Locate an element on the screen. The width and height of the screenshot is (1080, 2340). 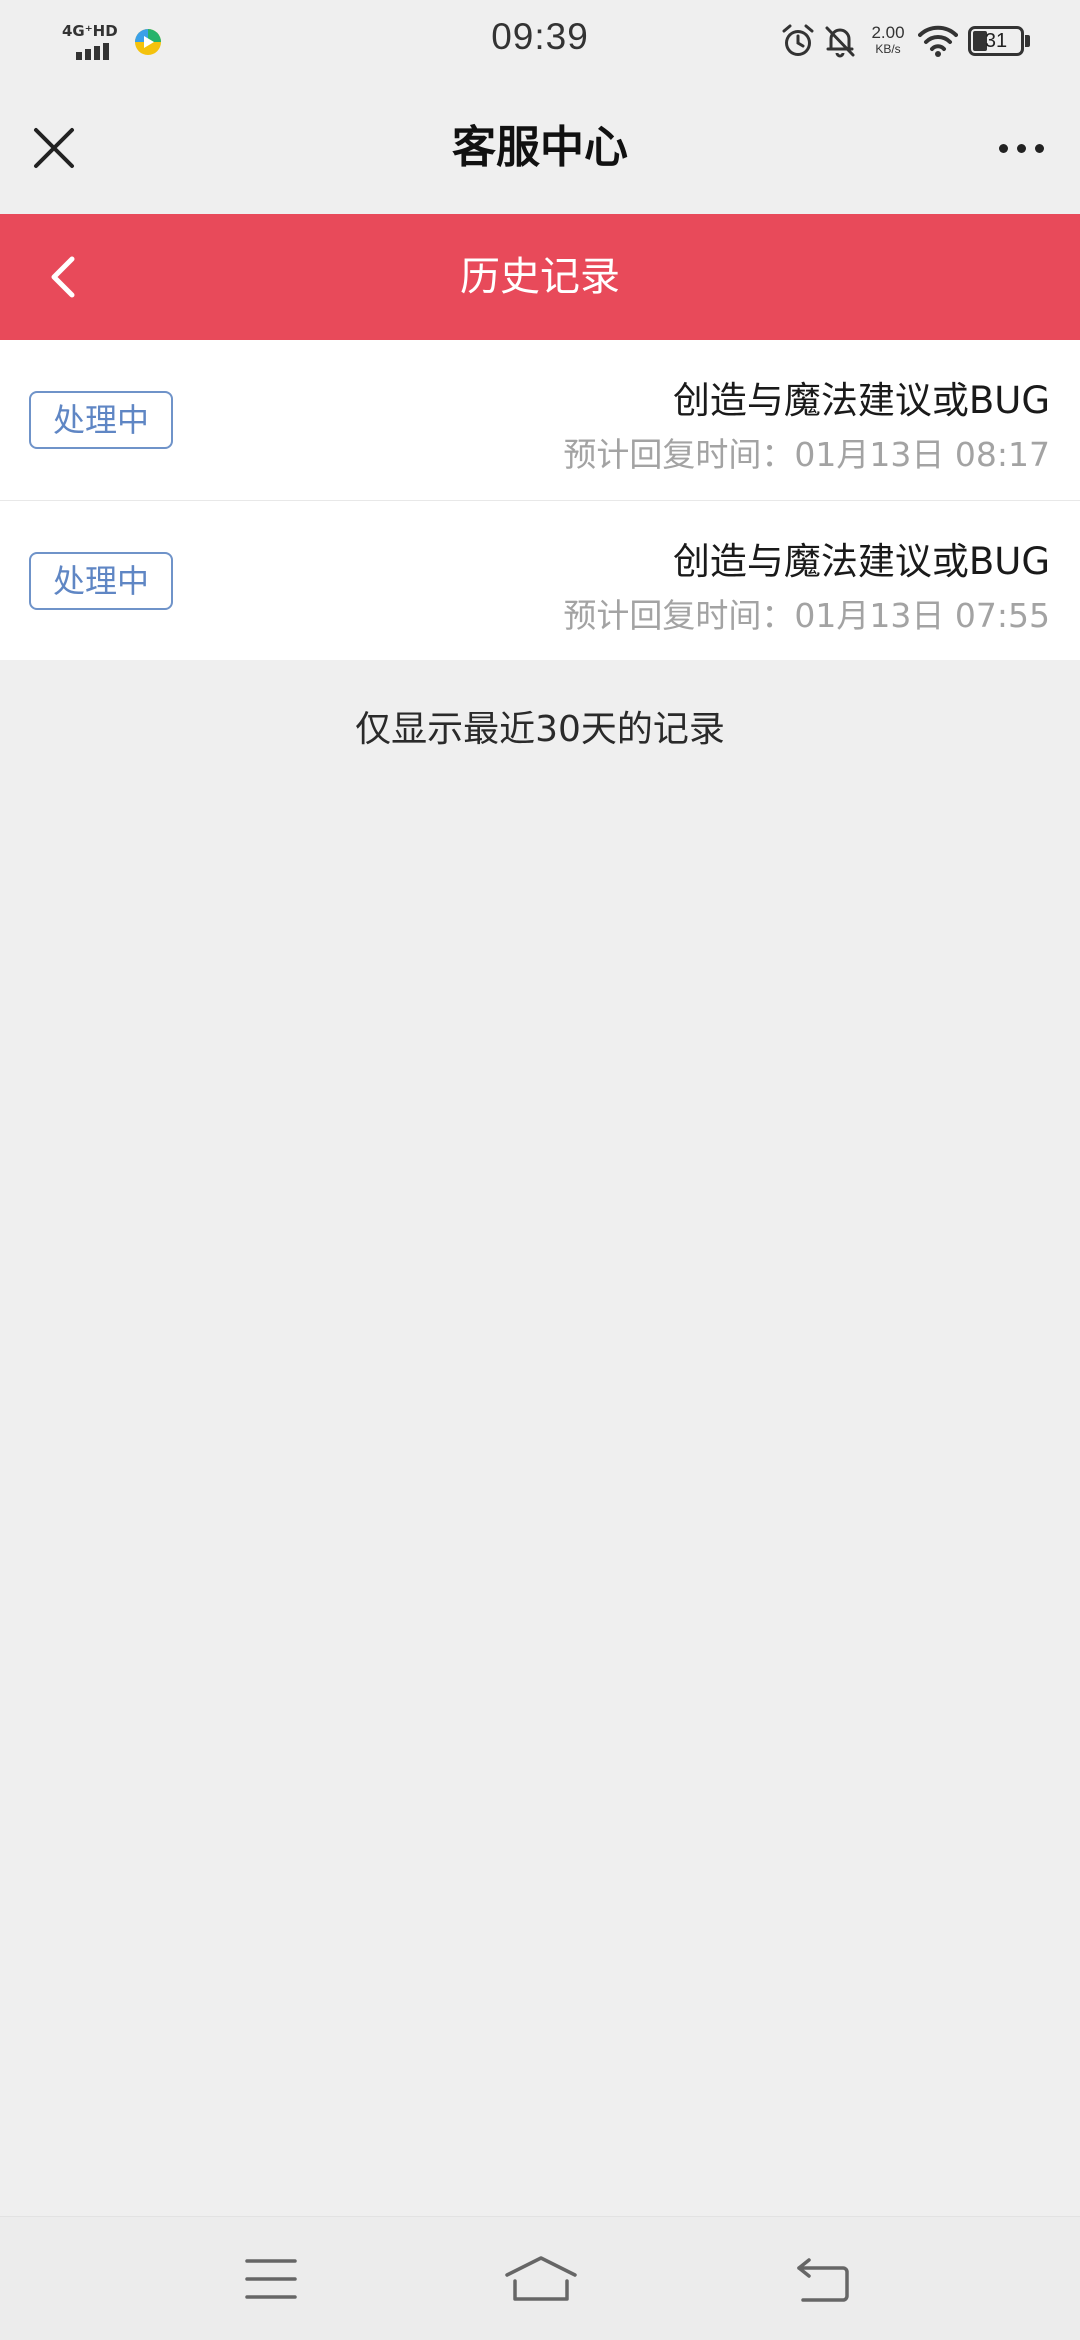
nav-back-button is located at coordinates (823, 2279).